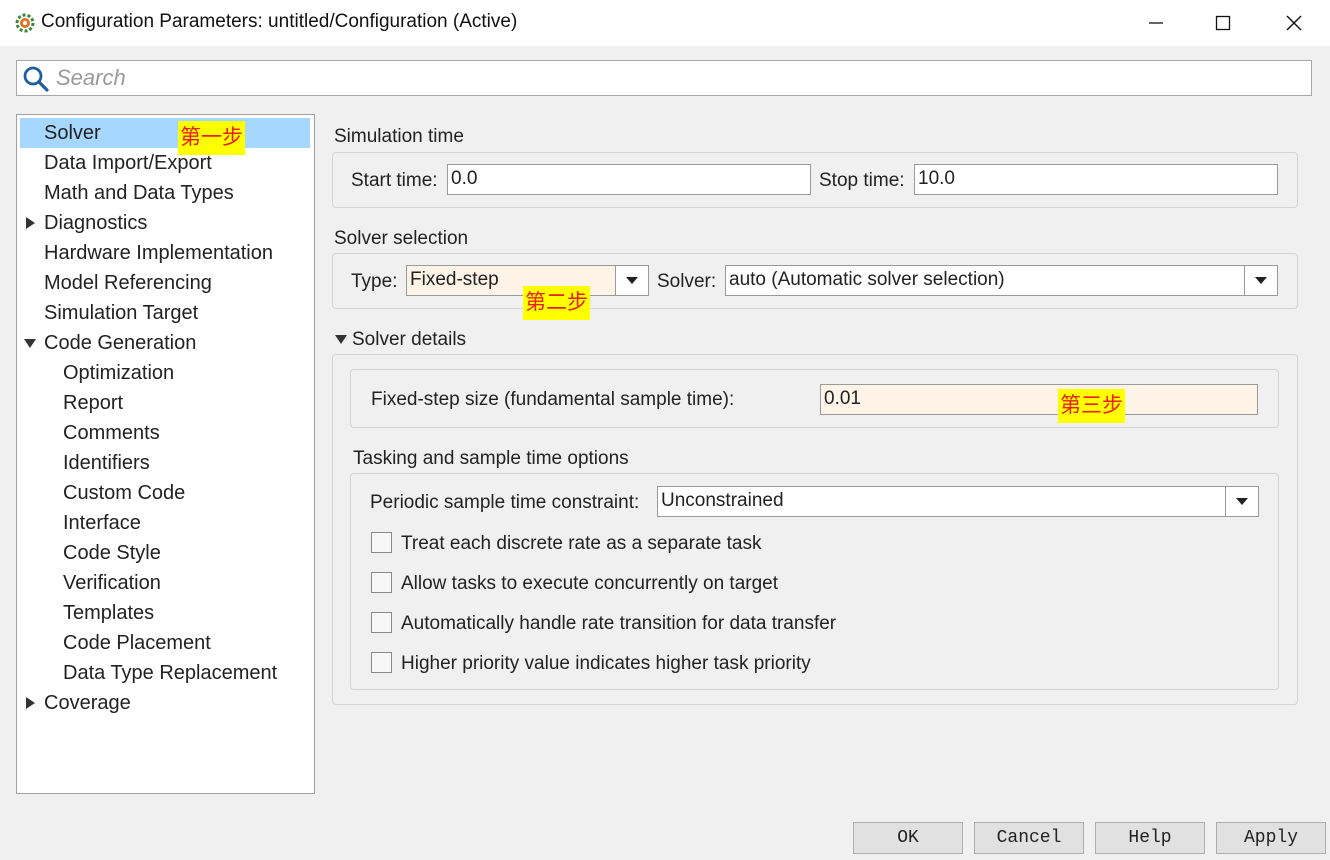 This screenshot has height=860, width=1330. I want to click on tree-item-code-style: Code Style, so click(165, 553).